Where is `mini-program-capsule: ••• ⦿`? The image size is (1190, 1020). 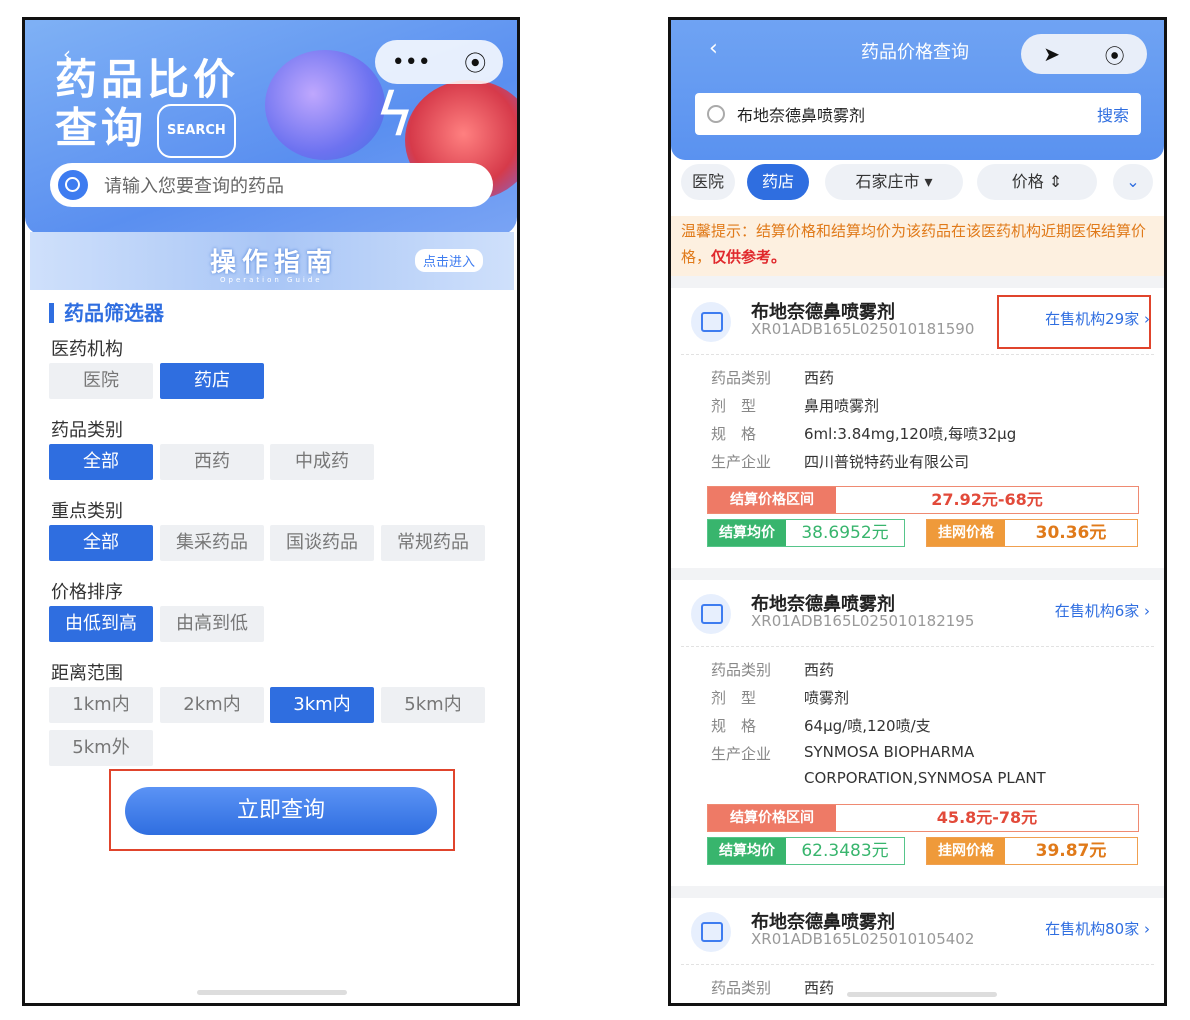
mini-program-capsule: ••• ⦿ is located at coordinates (439, 62).